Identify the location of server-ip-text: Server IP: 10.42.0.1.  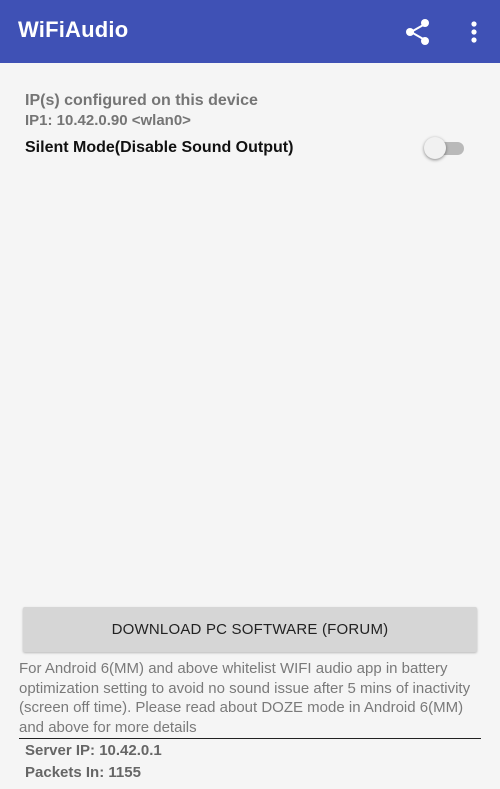
(93, 750).